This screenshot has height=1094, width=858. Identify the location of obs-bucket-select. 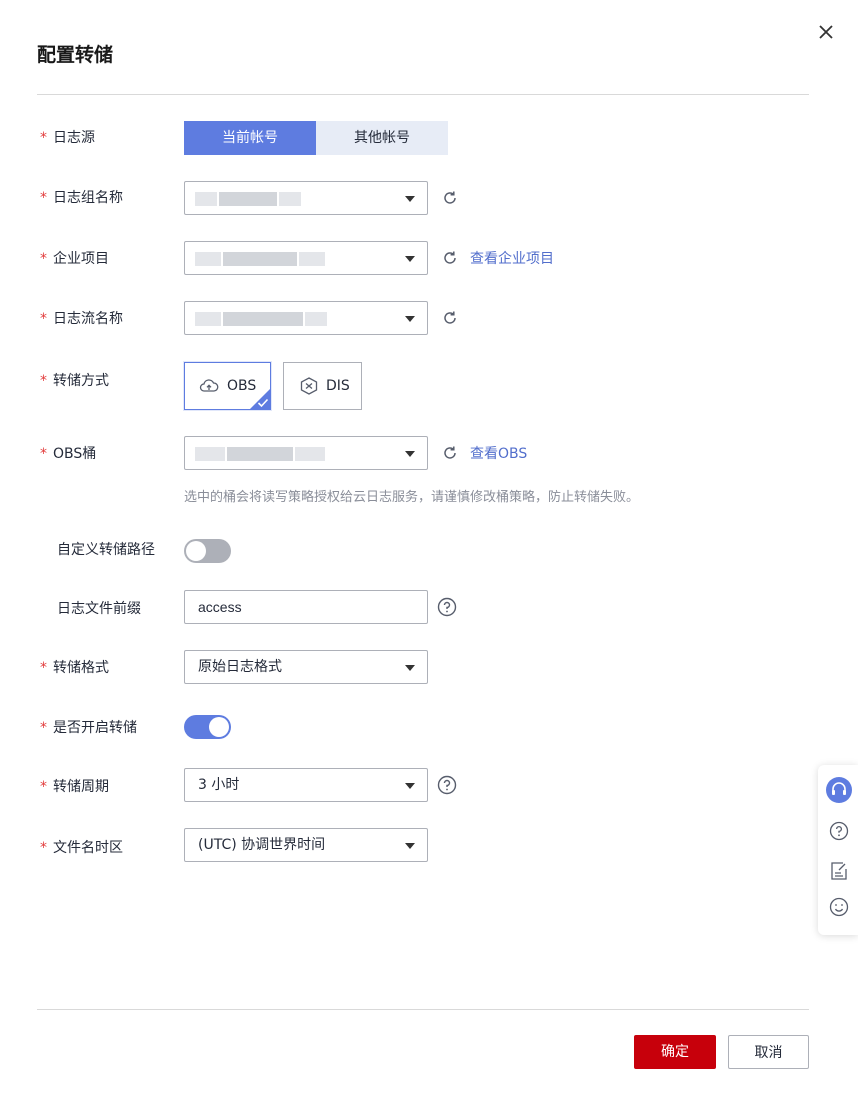
(306, 453).